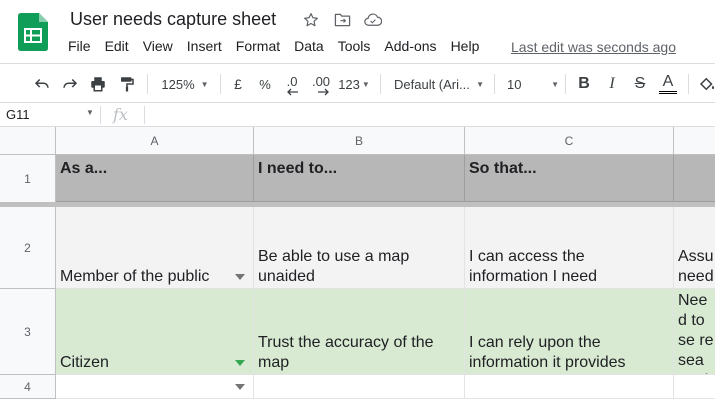  Describe the element at coordinates (155, 141) in the screenshot. I see `column-header-a: A` at that location.